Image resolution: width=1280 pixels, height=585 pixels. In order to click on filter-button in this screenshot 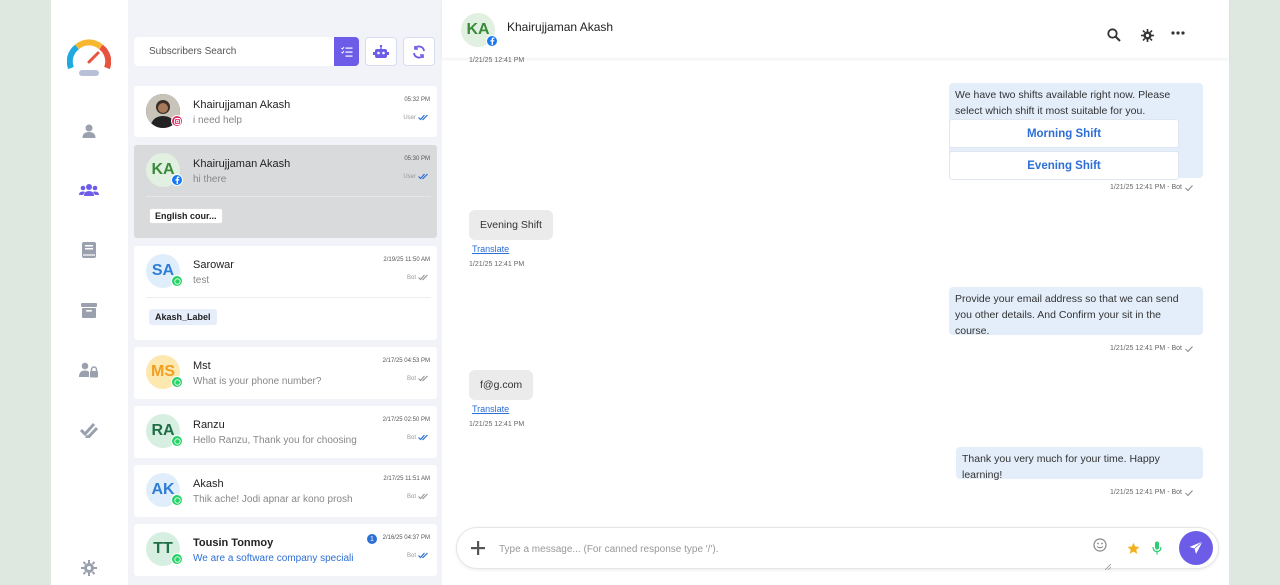, I will do `click(346, 51)`.